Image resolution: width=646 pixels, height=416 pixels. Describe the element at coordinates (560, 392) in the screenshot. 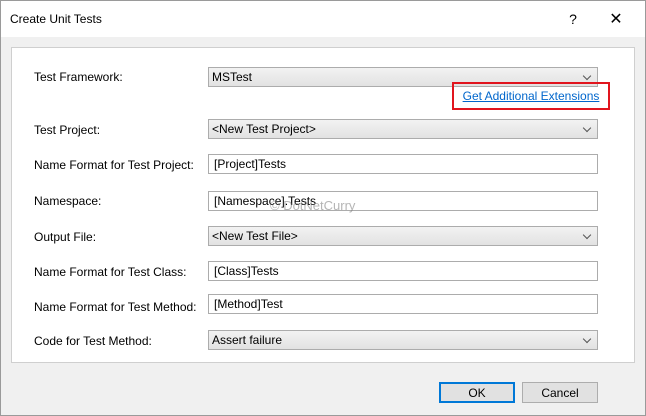

I see `cancel-button: Cancel` at that location.